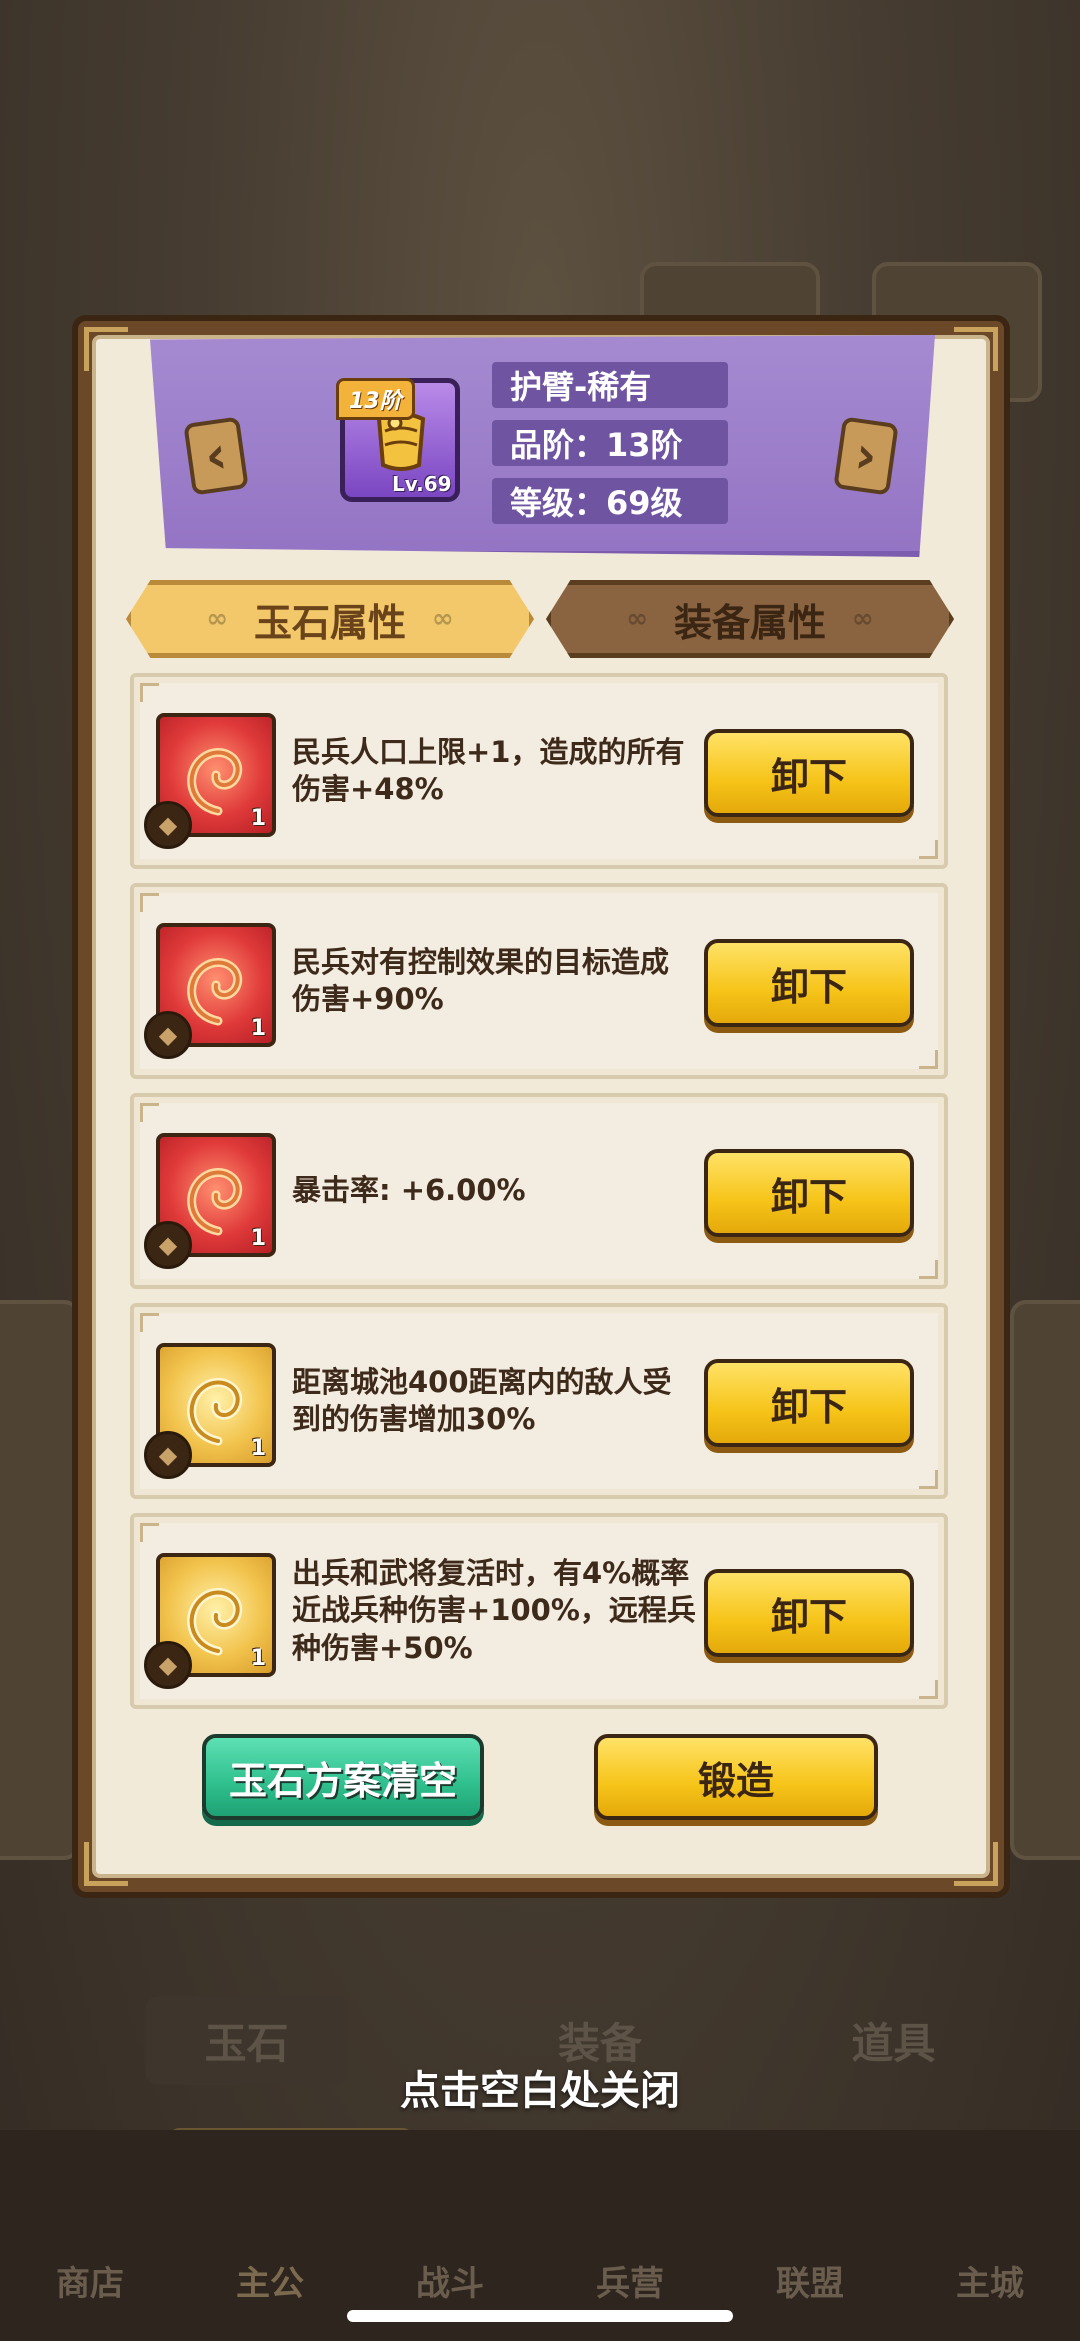 The height and width of the screenshot is (2341, 1080). Describe the element at coordinates (481, 980) in the screenshot. I see `jade-effect-text: 民兵对有控制效果的目标造成伤害+90%` at that location.